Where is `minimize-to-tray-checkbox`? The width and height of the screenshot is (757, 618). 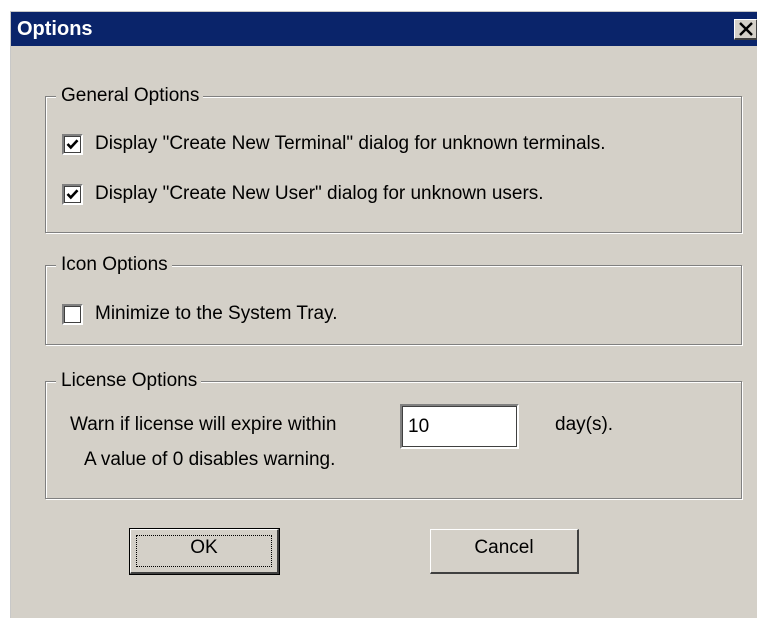
minimize-to-tray-checkbox is located at coordinates (72, 314).